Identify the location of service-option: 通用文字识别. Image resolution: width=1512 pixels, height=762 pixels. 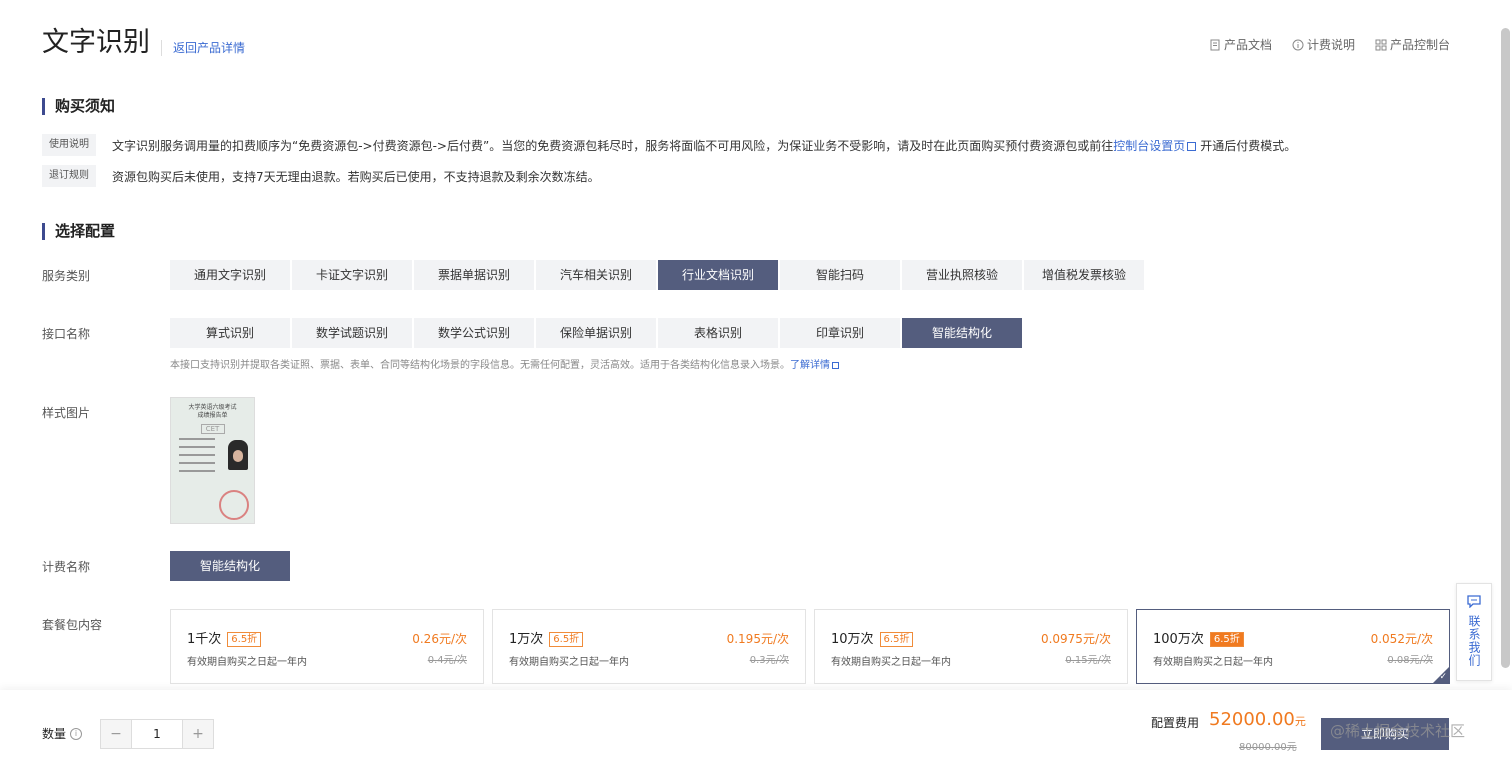
(230, 275).